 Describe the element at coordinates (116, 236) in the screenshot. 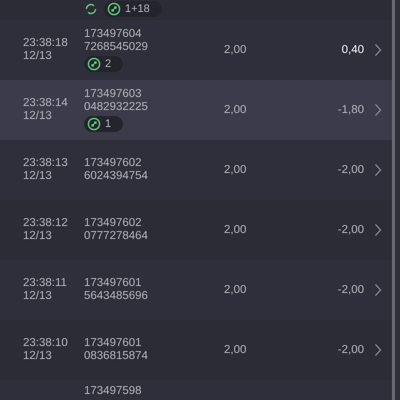

I see `bet-id: 0777278464` at that location.